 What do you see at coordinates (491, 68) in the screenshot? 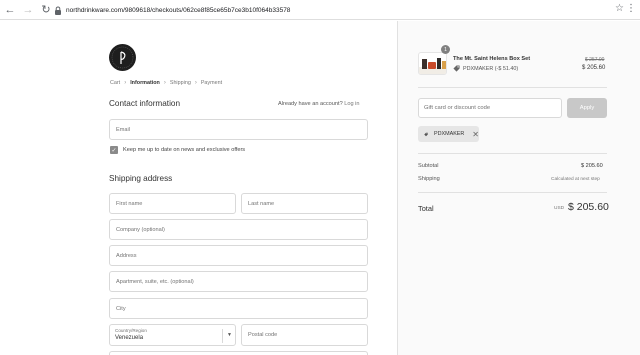
I see `product-discount-text: PDXMAKER (-$ 51.40)` at bounding box center [491, 68].